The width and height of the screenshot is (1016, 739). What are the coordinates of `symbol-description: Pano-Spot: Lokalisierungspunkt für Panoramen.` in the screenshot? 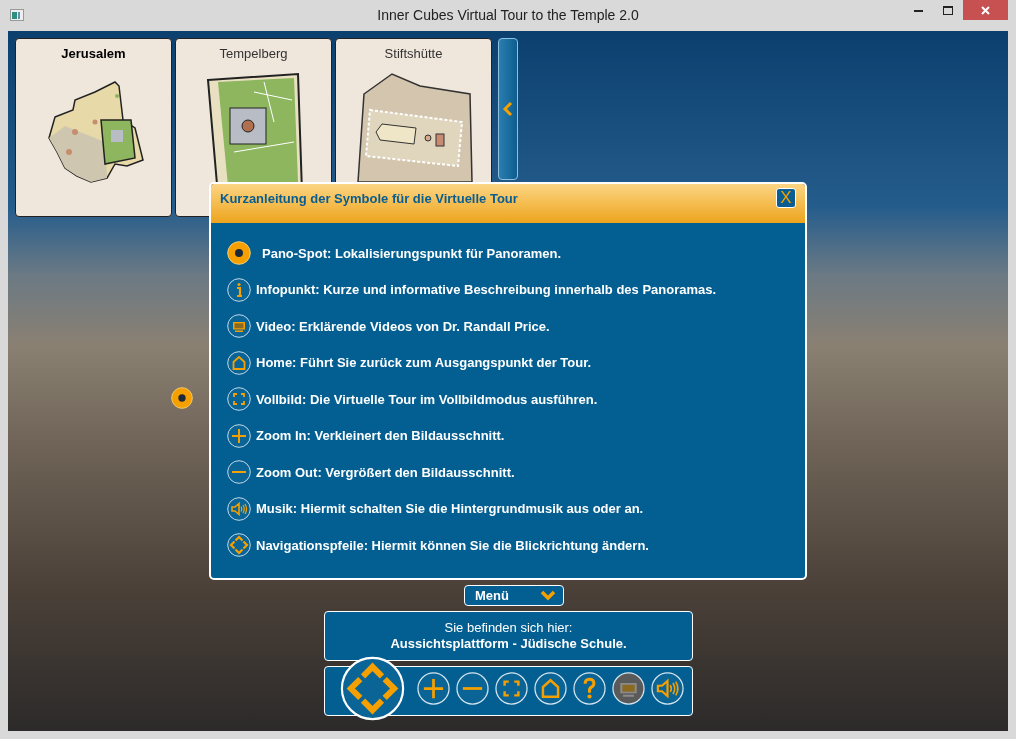 It's located at (411, 253).